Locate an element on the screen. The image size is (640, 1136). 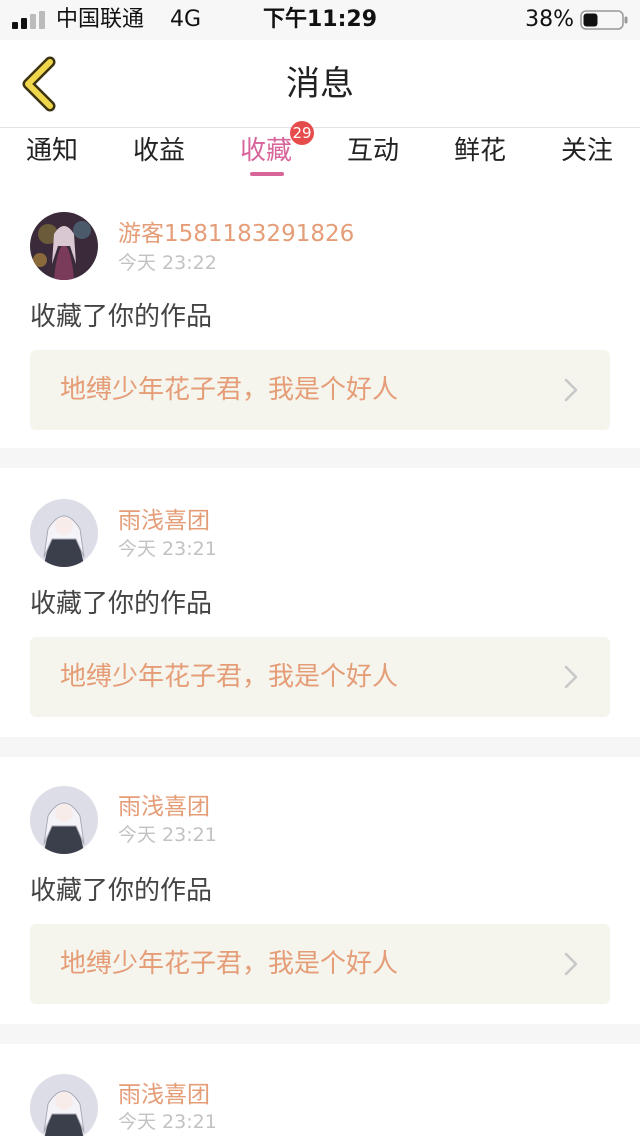
battery-icon is located at coordinates (604, 20).